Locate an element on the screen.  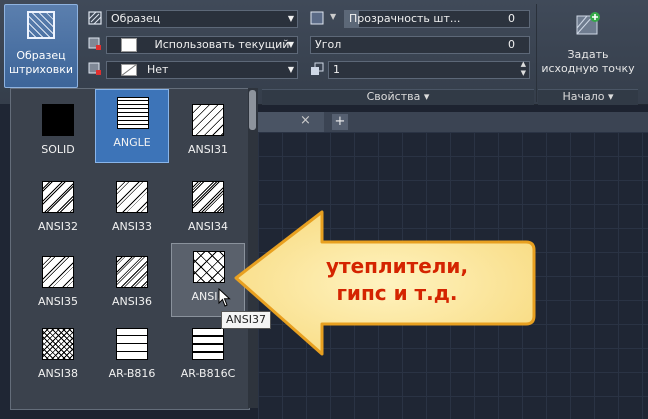
set-origin-icon is located at coordinates (588, 23).